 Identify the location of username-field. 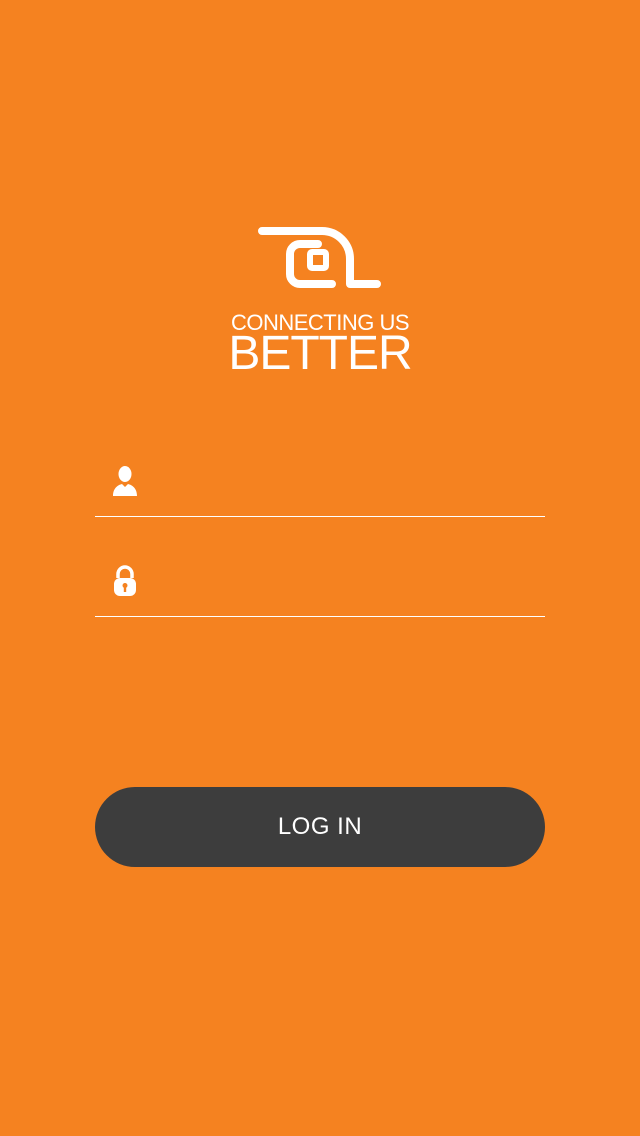
(320, 486).